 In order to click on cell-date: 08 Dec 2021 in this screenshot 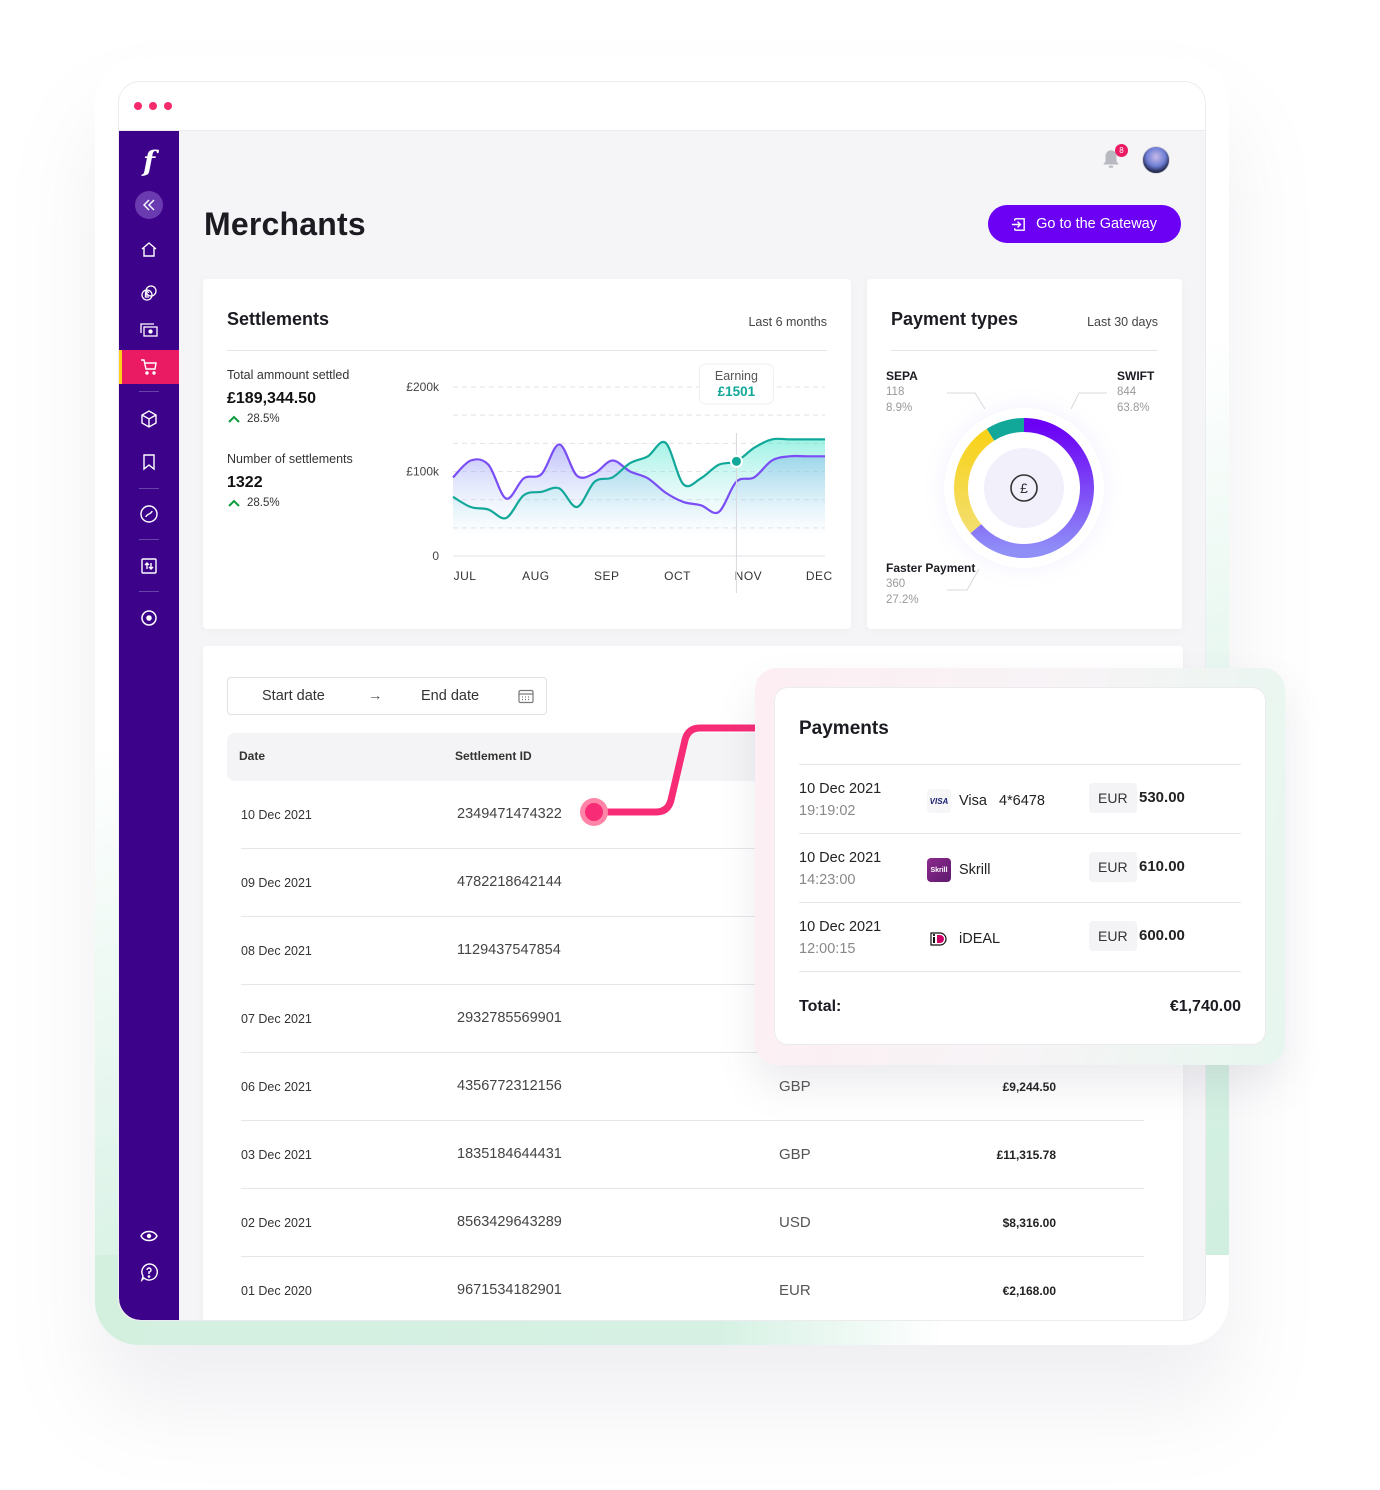, I will do `click(276, 951)`.